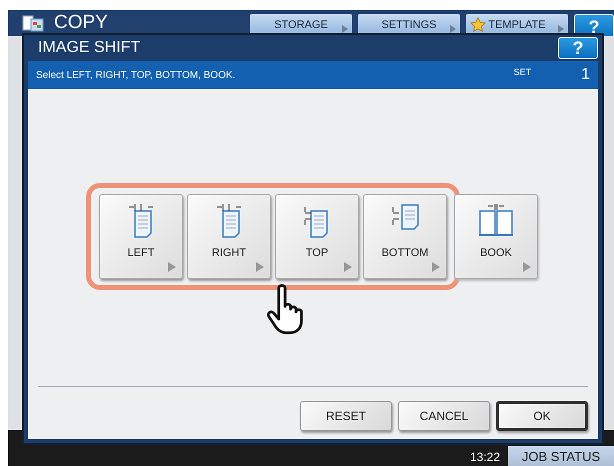  Describe the element at coordinates (136, 75) in the screenshot. I see `instruction-text: Select LEFT, RIGHT, TOP, BOTTOM, BOOK.` at that location.